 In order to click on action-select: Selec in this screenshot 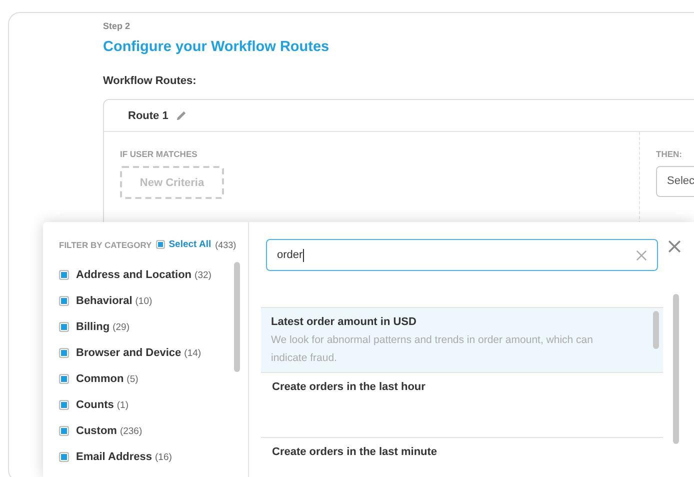, I will do `click(675, 181)`.